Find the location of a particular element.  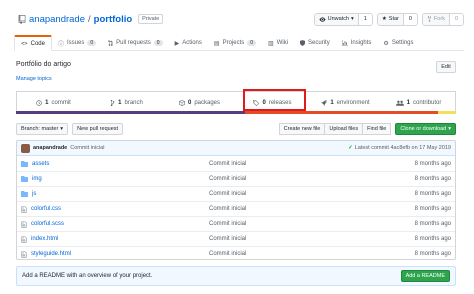

add-readme-button: Add a README is located at coordinates (425, 276).